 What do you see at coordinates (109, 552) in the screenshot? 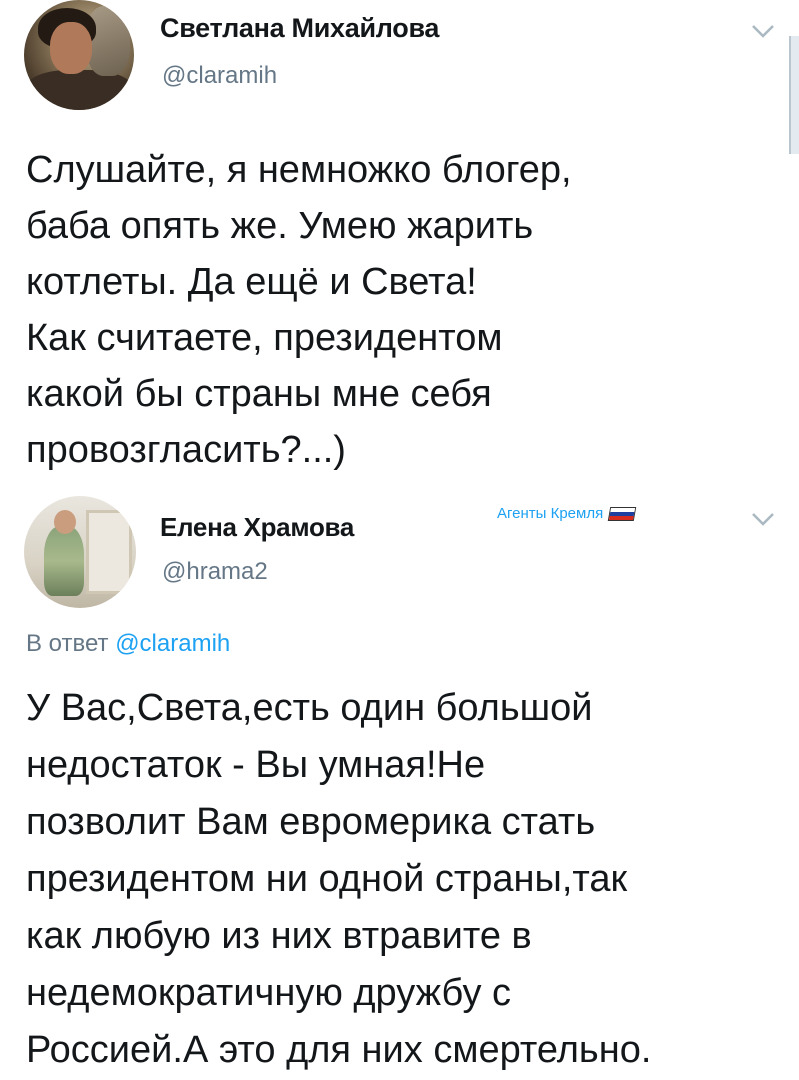
I see `avatar-mirror-shape` at bounding box center [109, 552].